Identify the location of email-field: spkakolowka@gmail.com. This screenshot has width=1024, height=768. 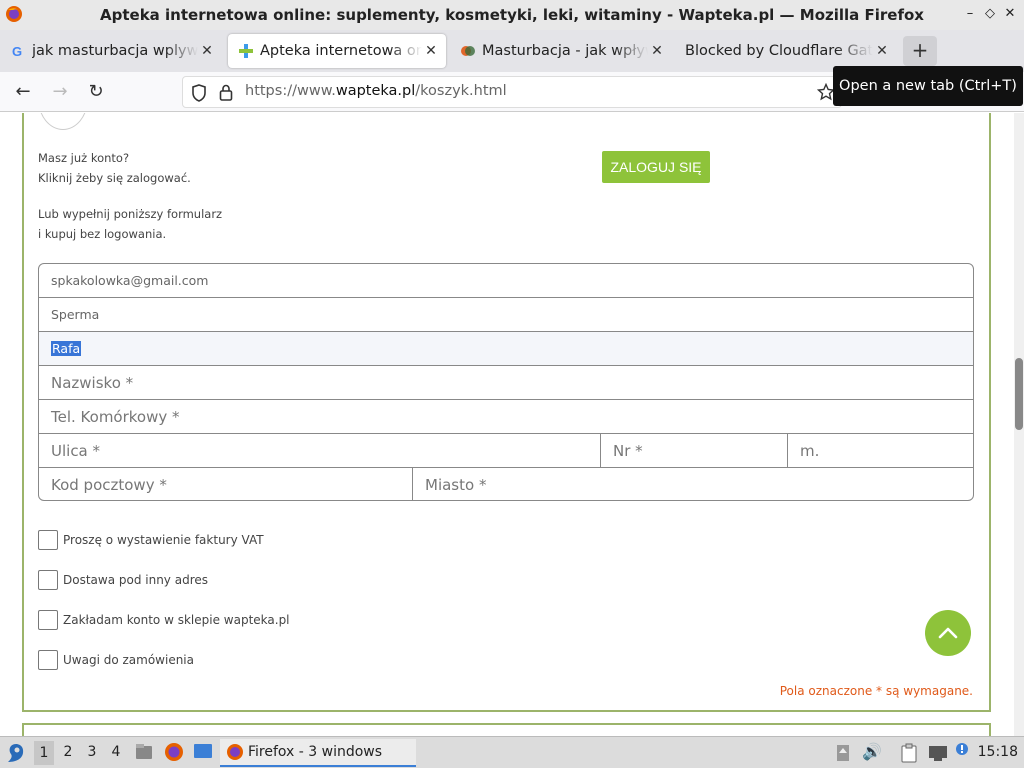
(506, 281).